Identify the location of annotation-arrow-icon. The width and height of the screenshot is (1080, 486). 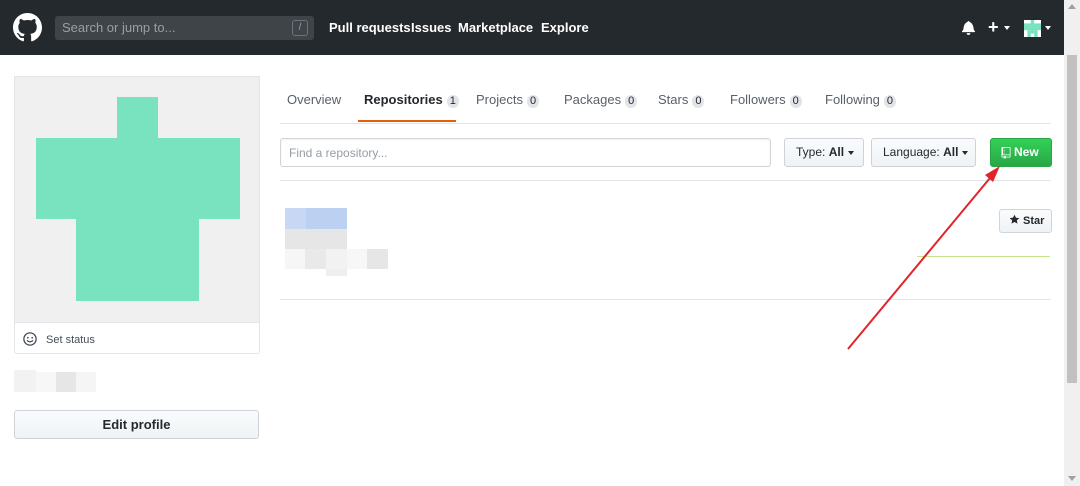
(923, 258).